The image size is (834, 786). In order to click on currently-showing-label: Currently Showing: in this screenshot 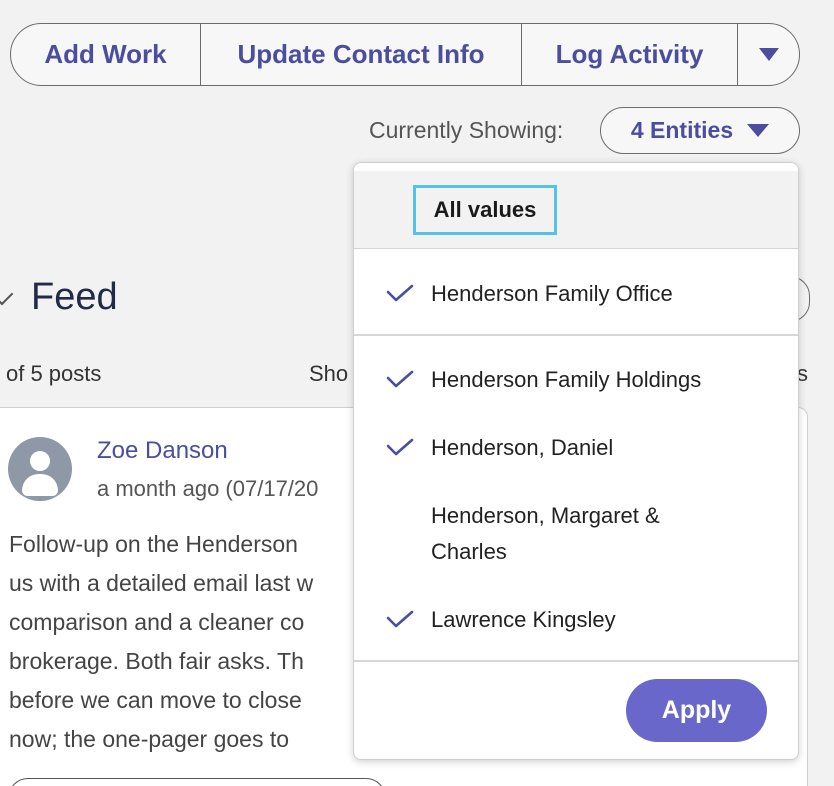, I will do `click(466, 130)`.